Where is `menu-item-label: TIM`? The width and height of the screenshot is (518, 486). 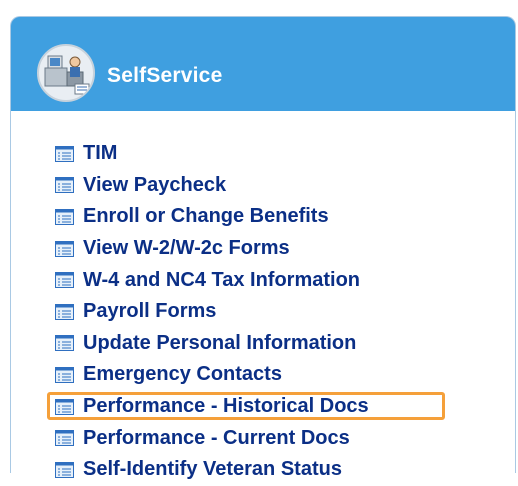 menu-item-label: TIM is located at coordinates (100, 153).